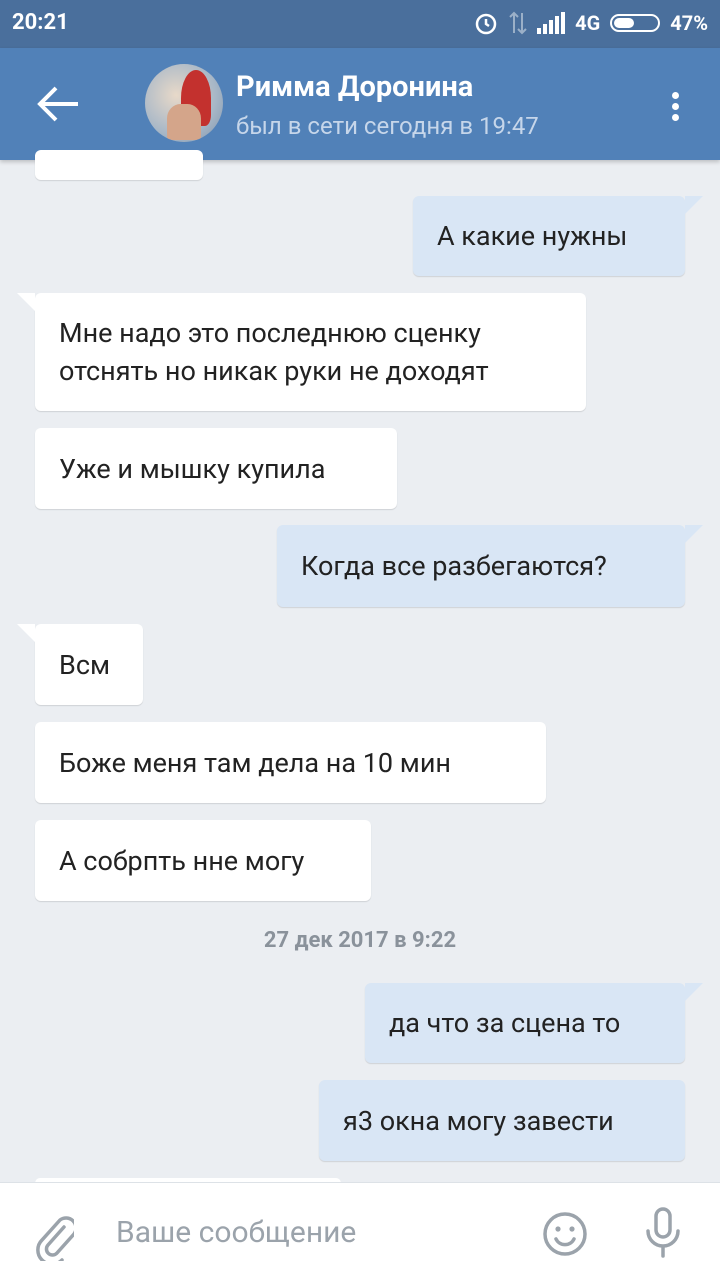 This screenshot has height=1281, width=720. Describe the element at coordinates (119, 165) in the screenshot. I see `message-bubble-partial` at that location.